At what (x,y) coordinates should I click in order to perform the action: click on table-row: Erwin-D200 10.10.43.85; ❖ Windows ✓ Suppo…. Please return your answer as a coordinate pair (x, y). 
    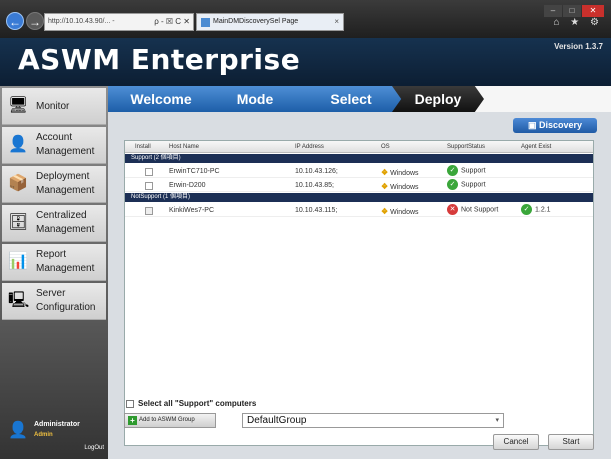
    Looking at the image, I should click on (359, 185).